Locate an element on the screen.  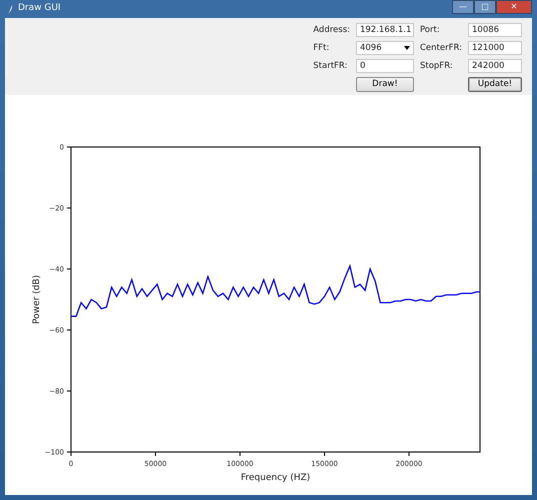
field-label: StopFR: is located at coordinates (437, 66).